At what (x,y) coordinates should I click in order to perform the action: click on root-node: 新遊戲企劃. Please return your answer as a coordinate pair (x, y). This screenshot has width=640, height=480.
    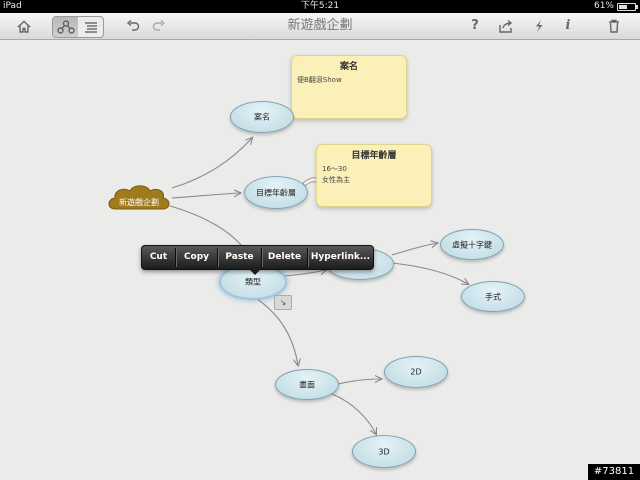
    Looking at the image, I should click on (139, 198).